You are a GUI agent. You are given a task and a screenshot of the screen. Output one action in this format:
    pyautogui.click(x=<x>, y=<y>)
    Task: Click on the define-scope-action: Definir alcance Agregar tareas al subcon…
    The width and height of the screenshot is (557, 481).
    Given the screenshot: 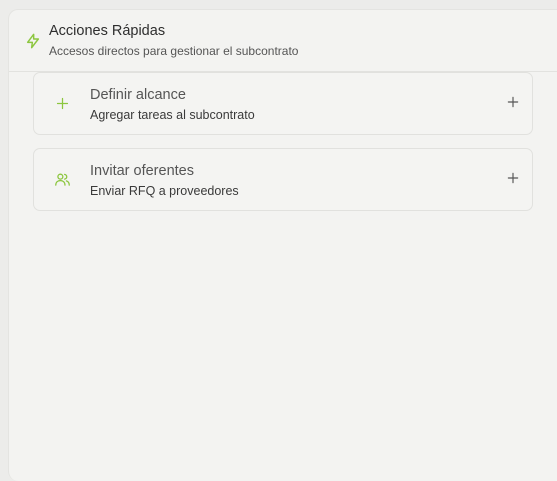 What is the action you would take?
    pyautogui.click(x=283, y=103)
    